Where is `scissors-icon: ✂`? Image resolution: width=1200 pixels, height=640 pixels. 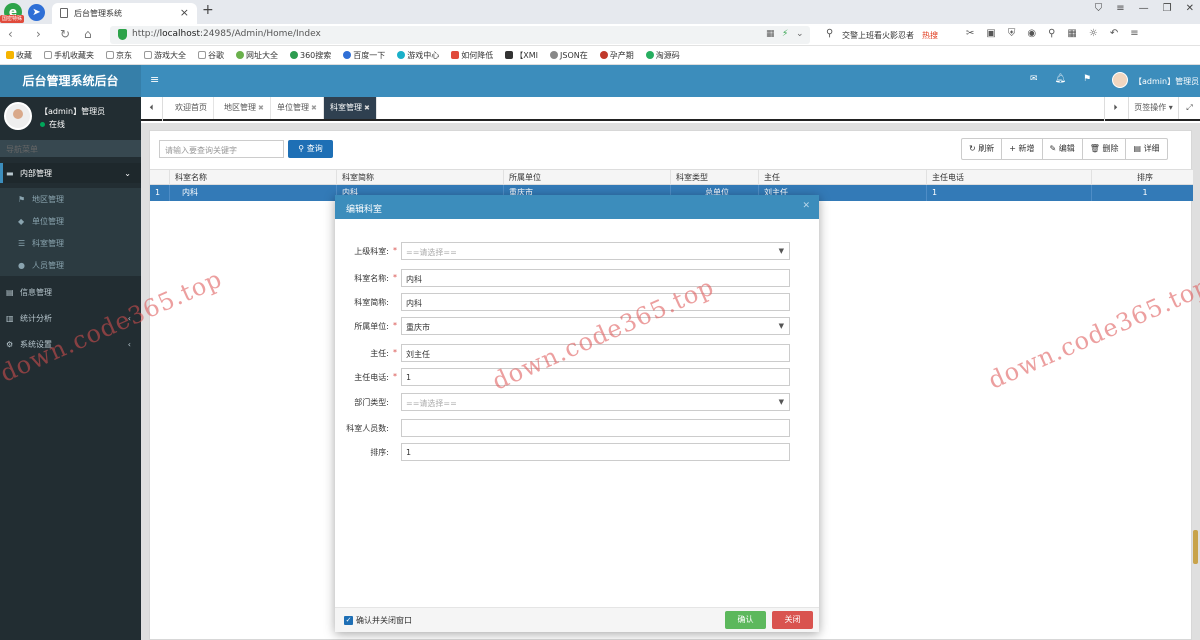
scissors-icon: ✂ is located at coordinates (970, 33).